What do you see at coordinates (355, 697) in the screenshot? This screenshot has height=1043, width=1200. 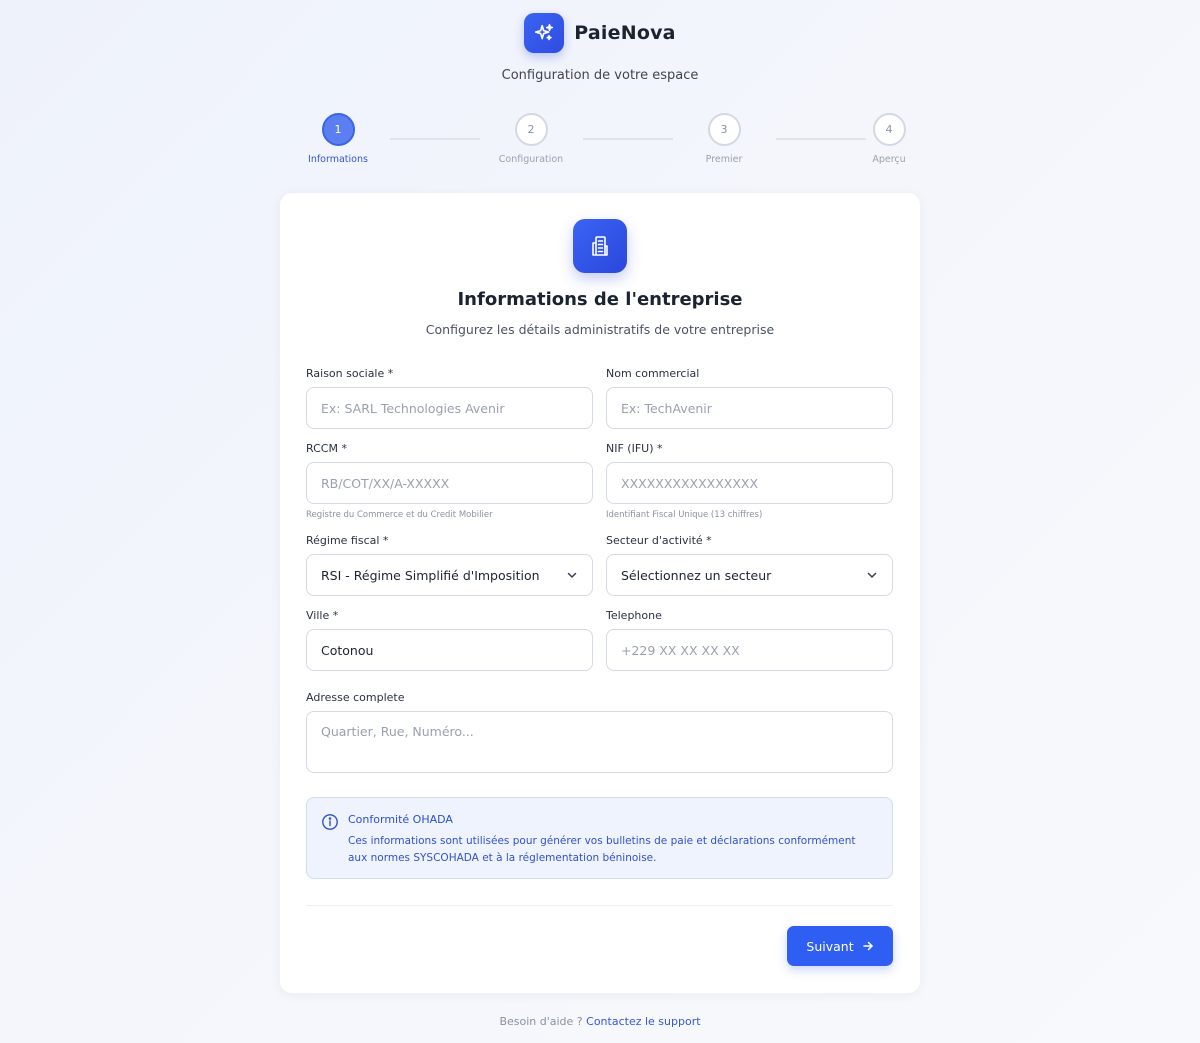 I see `field-label: Adresse complete` at bounding box center [355, 697].